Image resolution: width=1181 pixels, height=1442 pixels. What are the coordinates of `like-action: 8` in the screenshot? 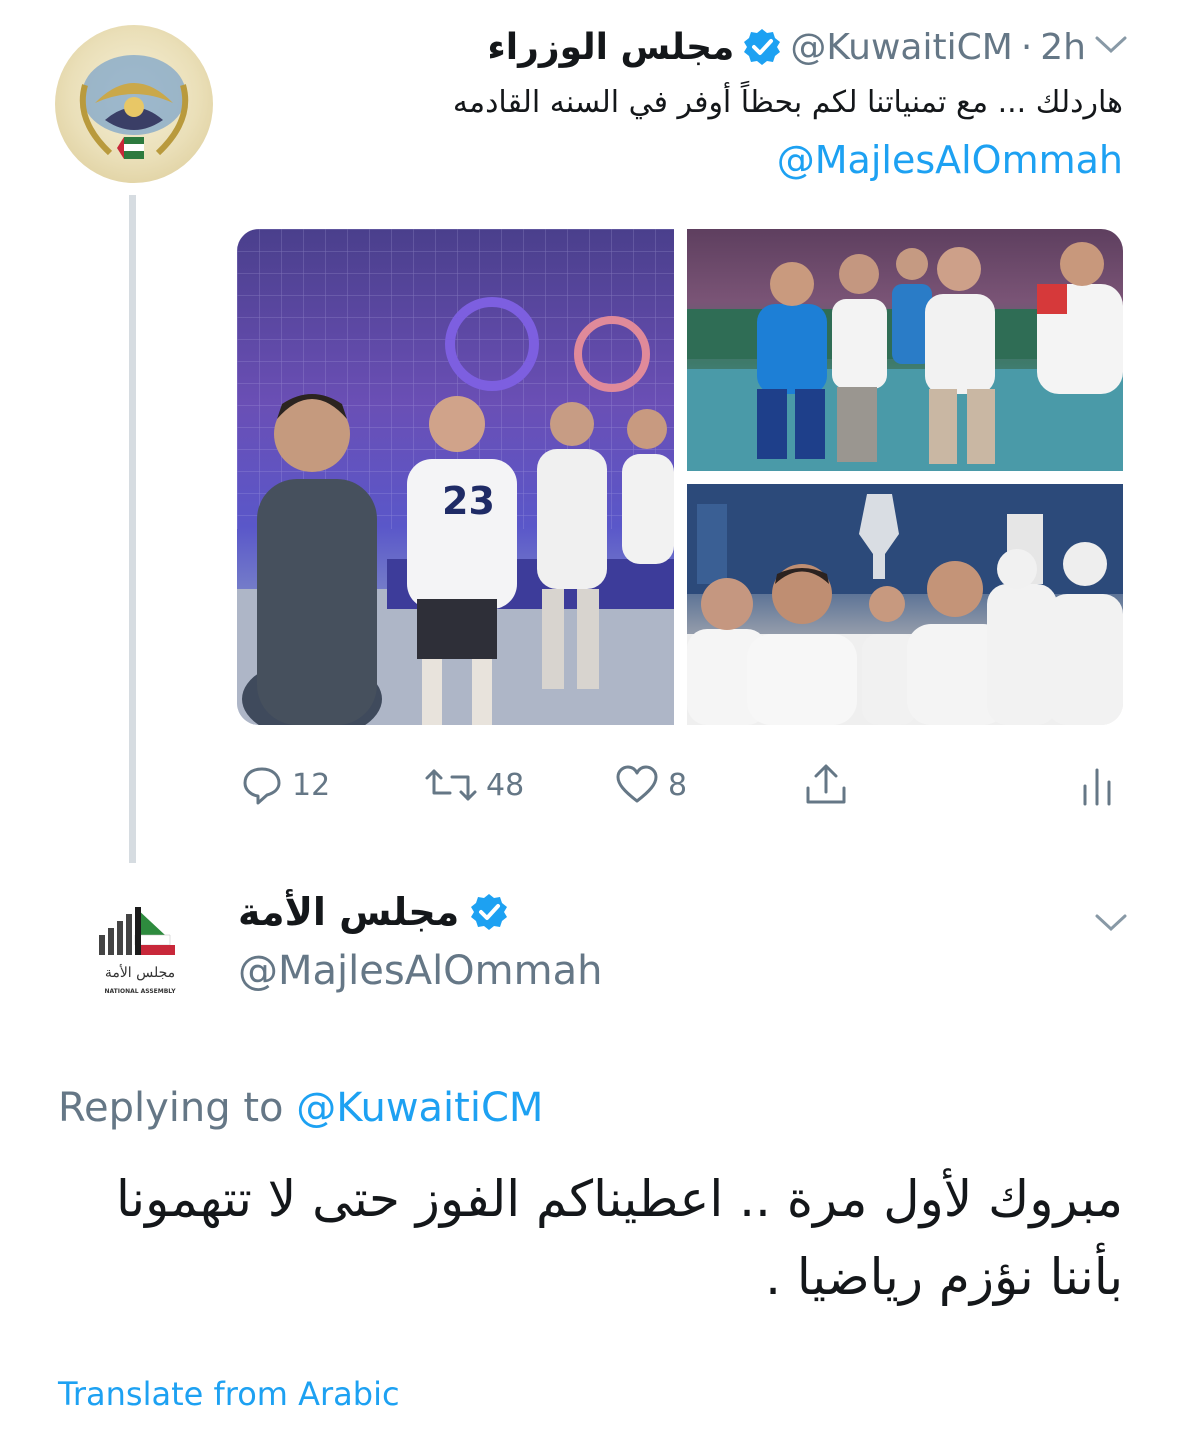 It's located at (650, 785).